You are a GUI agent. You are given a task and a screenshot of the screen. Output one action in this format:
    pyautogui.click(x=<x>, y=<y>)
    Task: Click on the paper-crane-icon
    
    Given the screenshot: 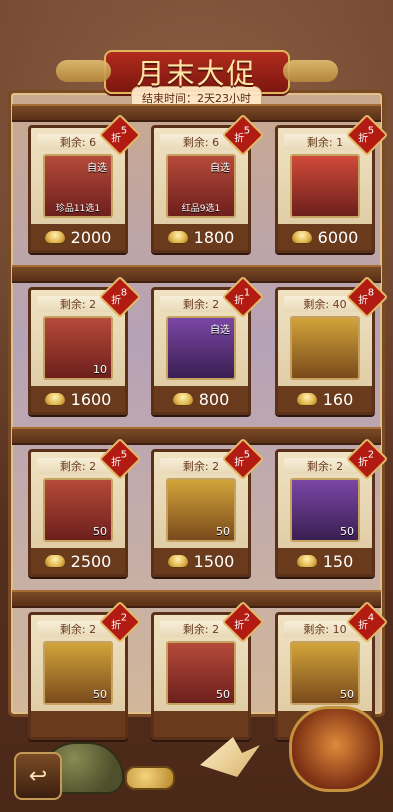 What is the action you would take?
    pyautogui.click(x=230, y=757)
    